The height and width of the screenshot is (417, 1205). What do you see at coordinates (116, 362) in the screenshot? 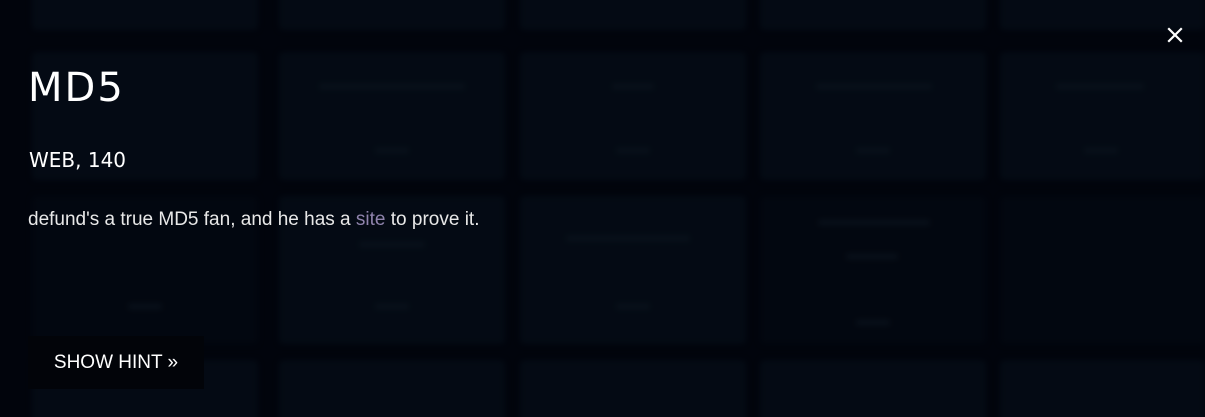
I see `show-hint-button: SHOW HINT »` at bounding box center [116, 362].